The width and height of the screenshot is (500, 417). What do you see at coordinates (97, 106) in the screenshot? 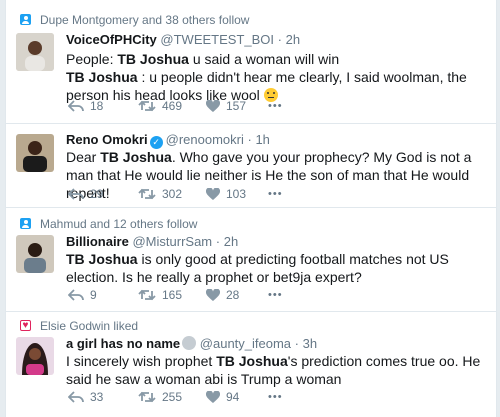
I see `reply-count: 18` at bounding box center [97, 106].